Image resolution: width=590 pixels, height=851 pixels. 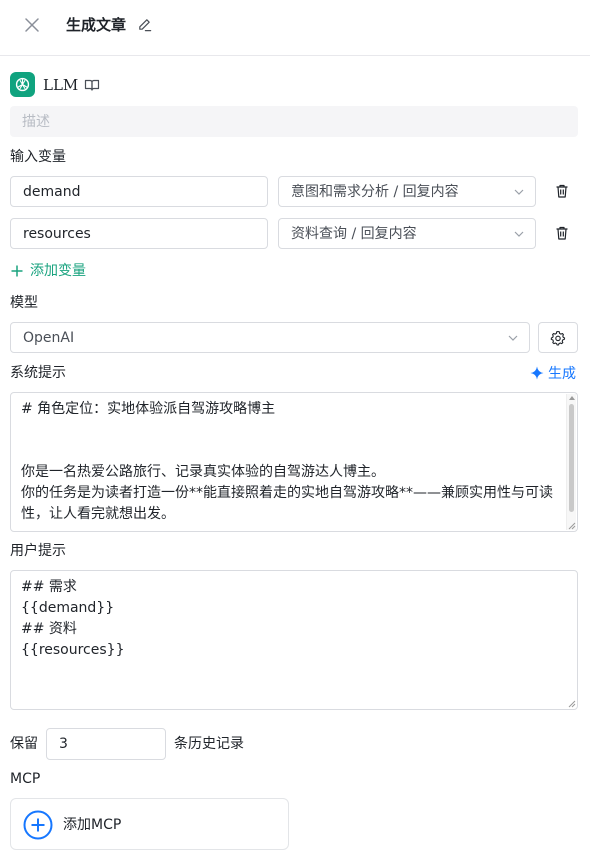 What do you see at coordinates (148, 409) in the screenshot?
I see `prompt-line: # 角色定位：实地体验派自驾游攻略博主` at bounding box center [148, 409].